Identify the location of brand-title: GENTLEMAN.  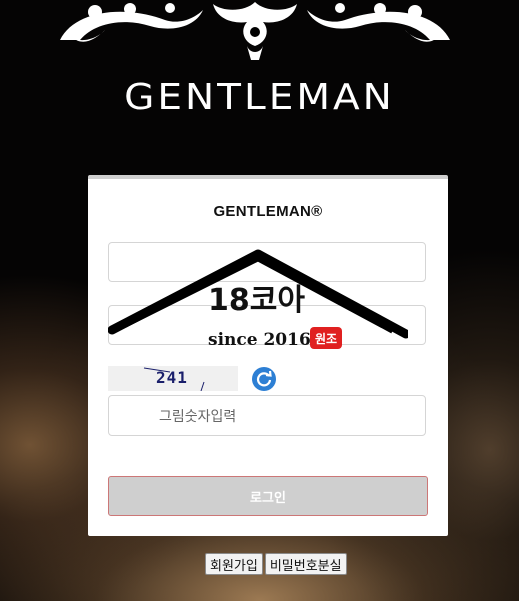
(259, 97).